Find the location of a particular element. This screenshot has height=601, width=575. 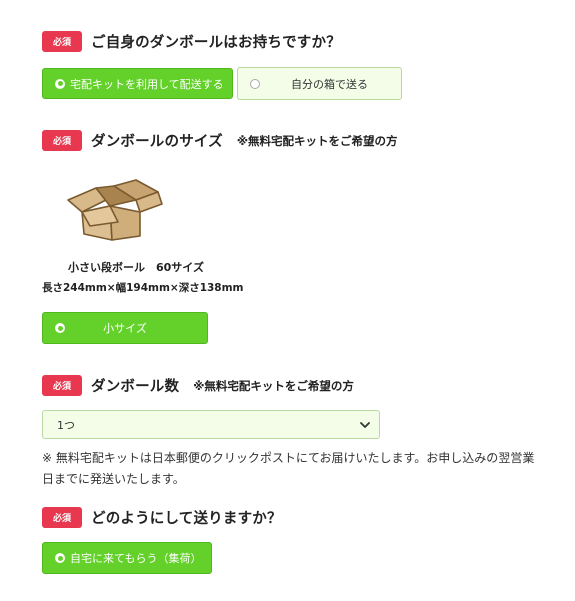

q3-heading: 必須 ダンボール数 ※無料宅配キットをご希望の方 is located at coordinates (198, 385).